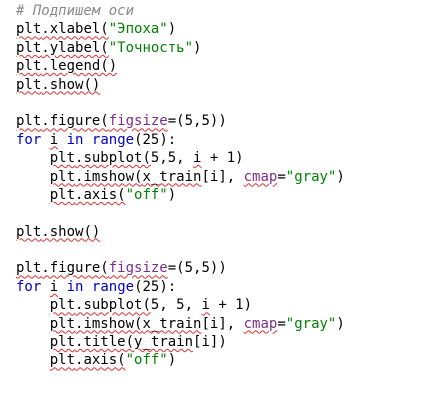 The image size is (443, 407). Describe the element at coordinates (105, 342) in the screenshot. I see `code-token: .title(` at that location.